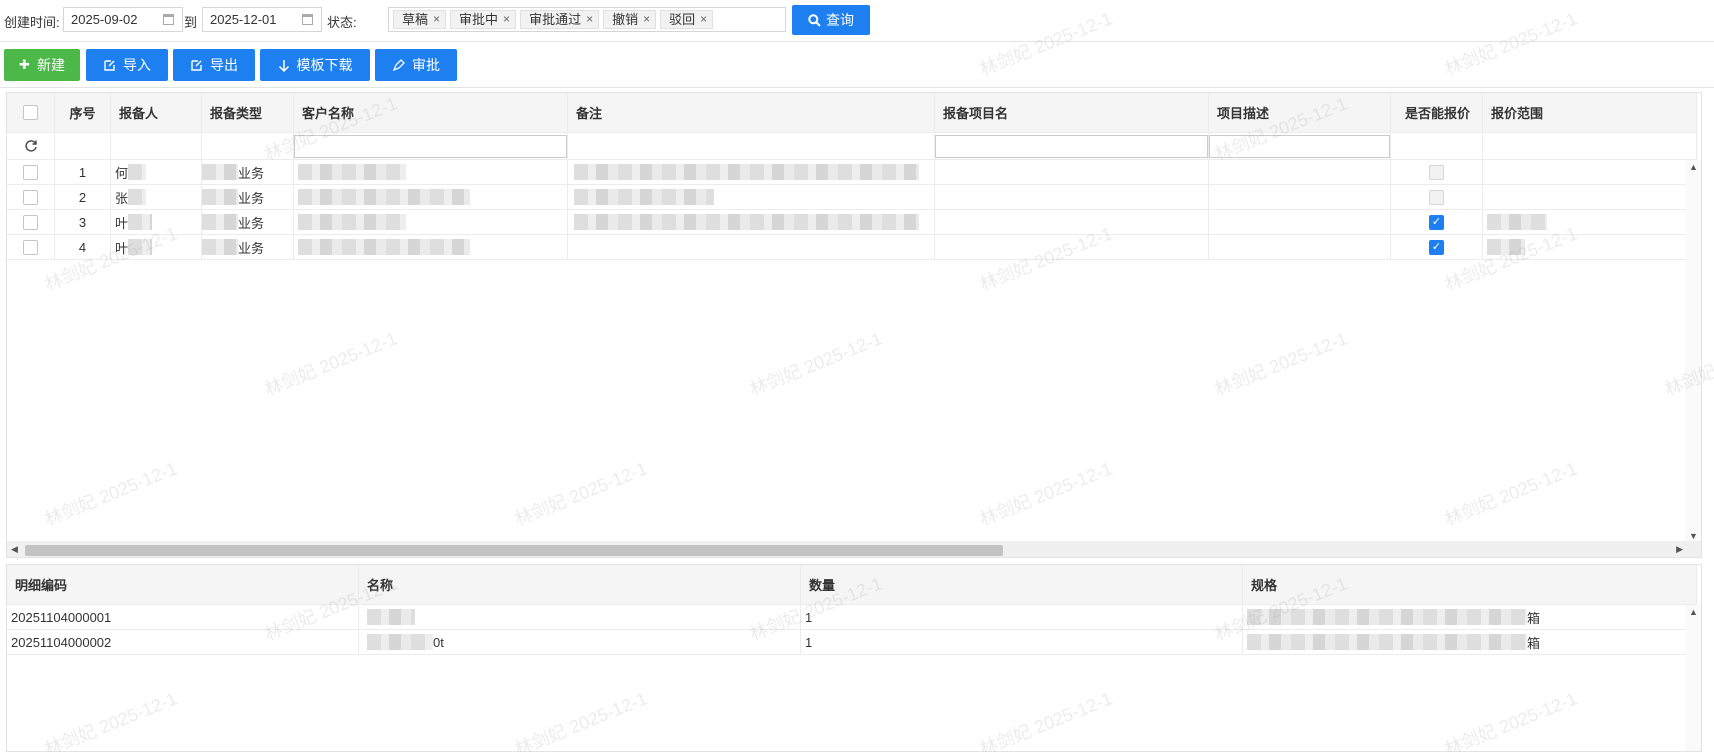  Describe the element at coordinates (857, 65) in the screenshot. I see `toolbar: ✚ 新建 导入 导出 模板下载 审批` at that location.